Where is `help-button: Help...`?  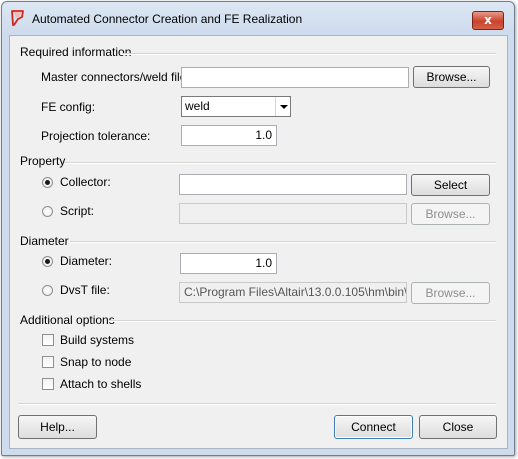 help-button: Help... is located at coordinates (57, 427).